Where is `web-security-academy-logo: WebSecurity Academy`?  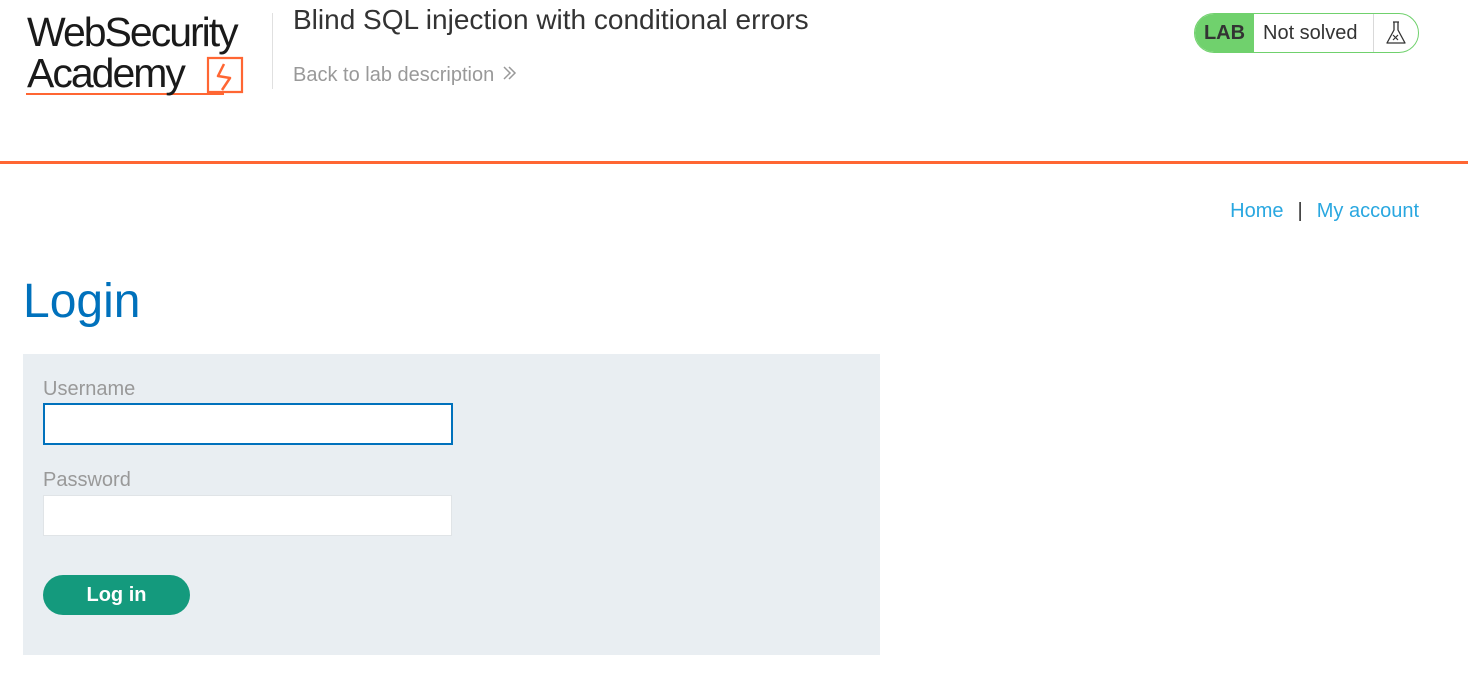
web-security-academy-logo: WebSecurity Academy is located at coordinates (147, 56).